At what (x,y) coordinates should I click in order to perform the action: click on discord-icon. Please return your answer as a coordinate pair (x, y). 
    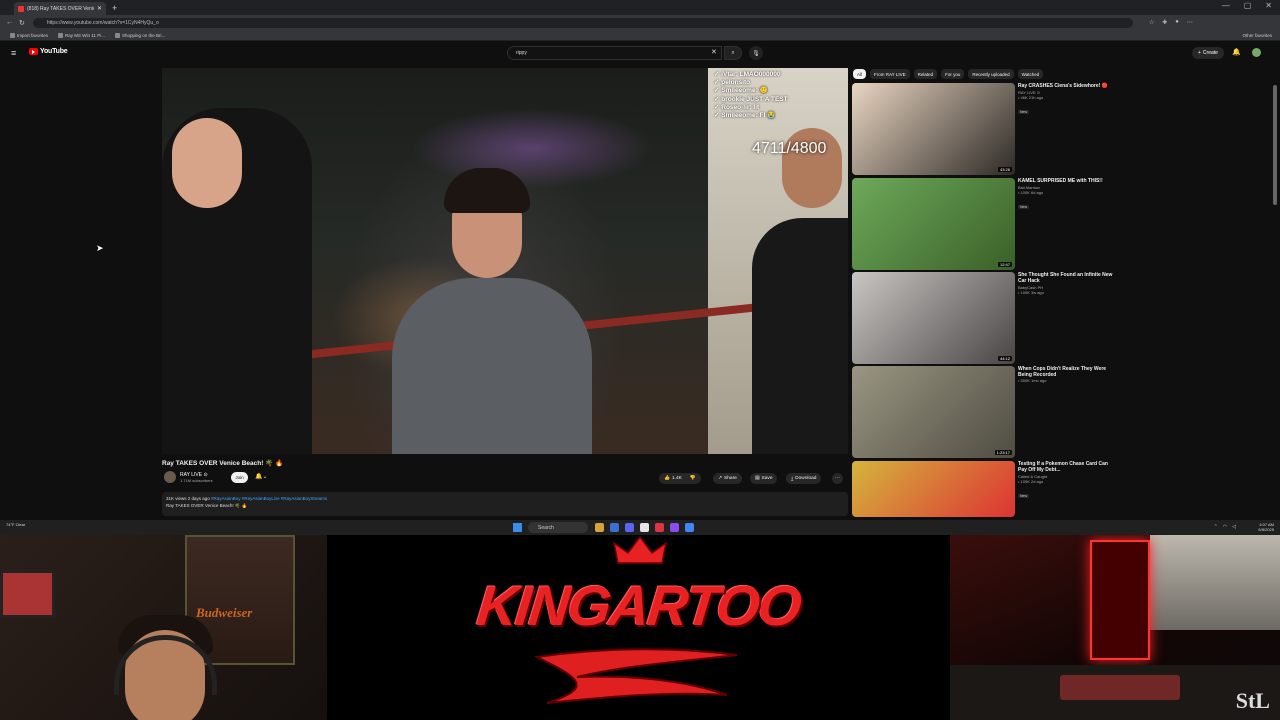
    Looking at the image, I should click on (629, 527).